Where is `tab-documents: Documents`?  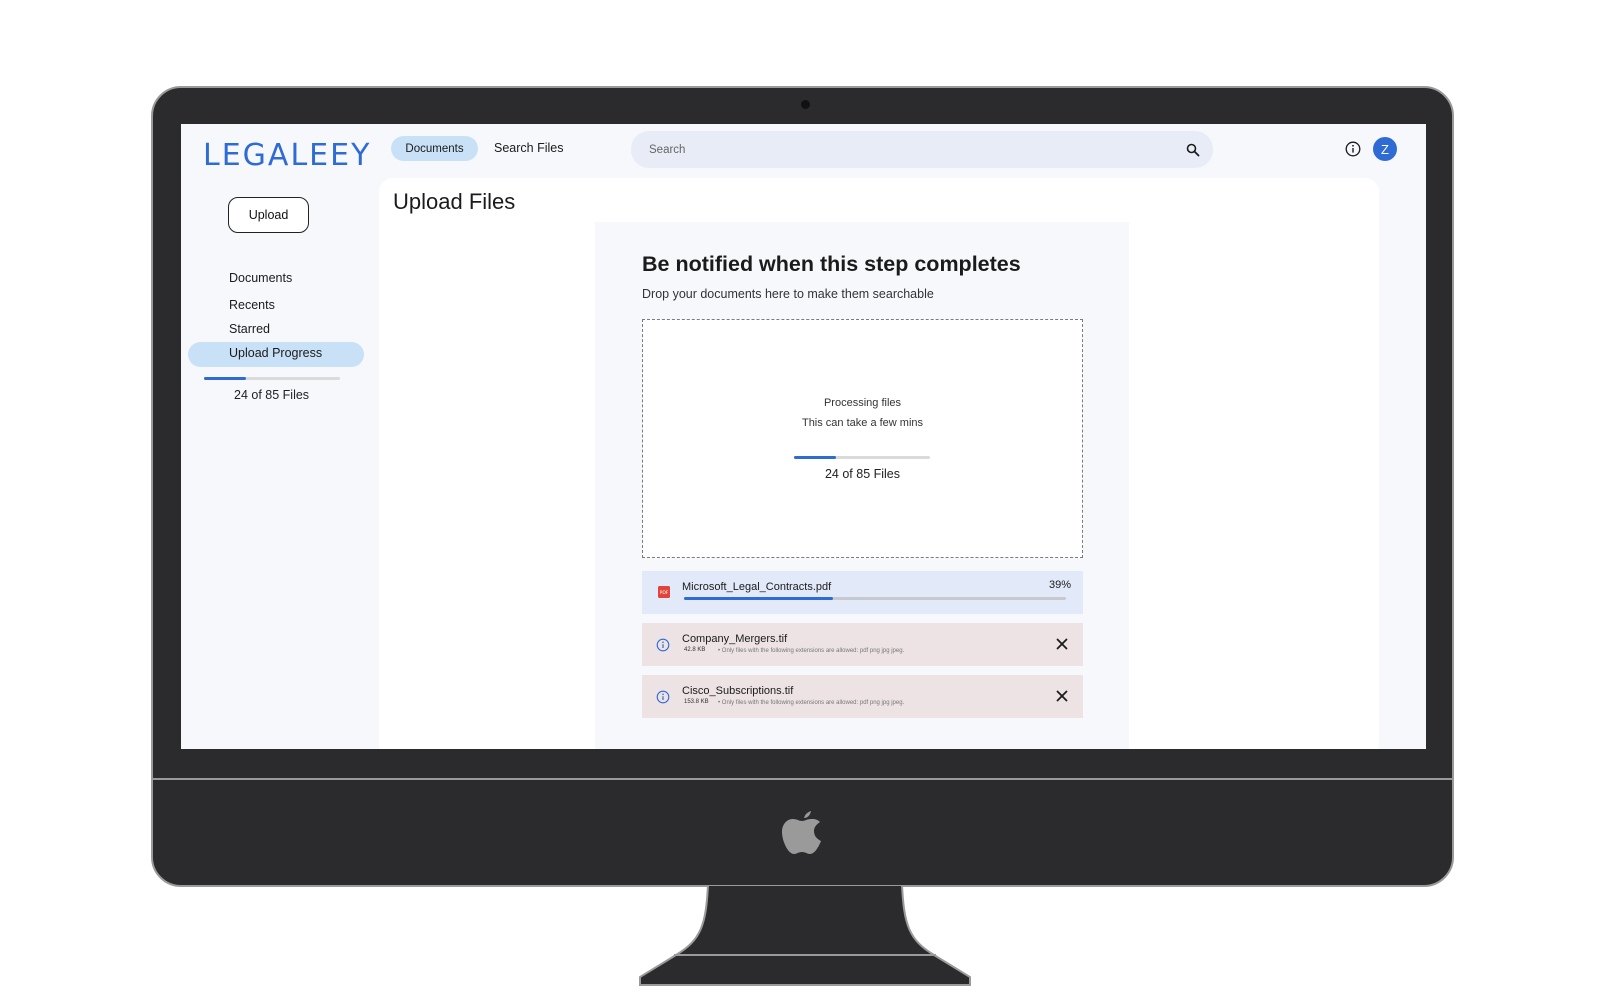 tab-documents: Documents is located at coordinates (434, 148).